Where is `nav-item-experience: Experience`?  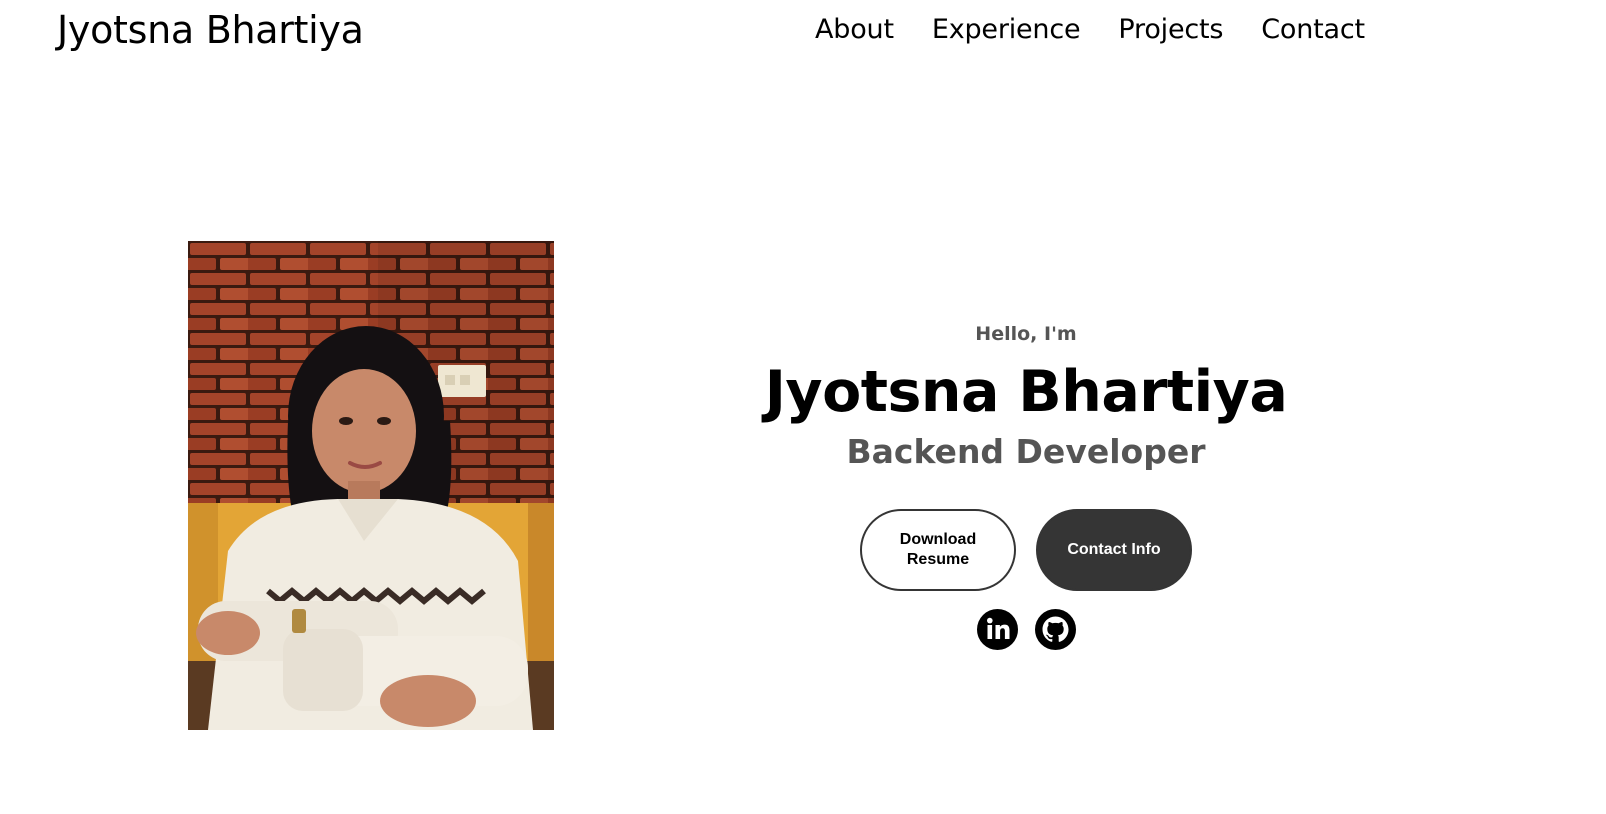 nav-item-experience: Experience is located at coordinates (1006, 30).